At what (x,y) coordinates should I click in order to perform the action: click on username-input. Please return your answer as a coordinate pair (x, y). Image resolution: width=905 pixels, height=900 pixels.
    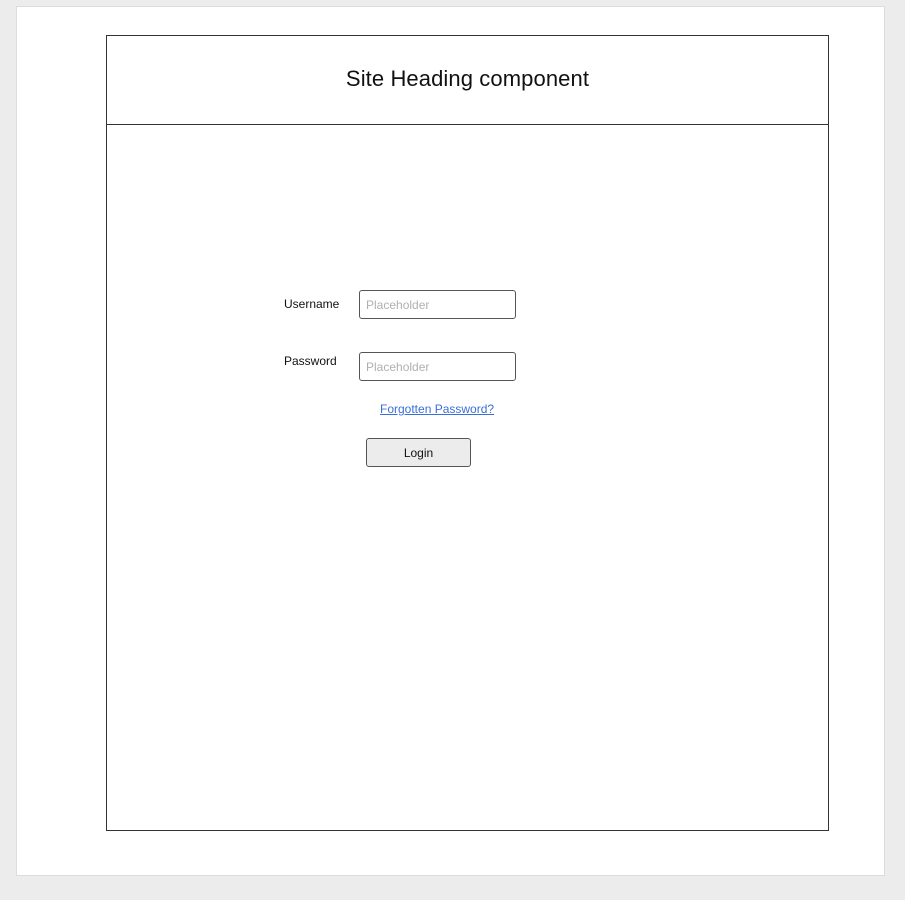
    Looking at the image, I should click on (437, 304).